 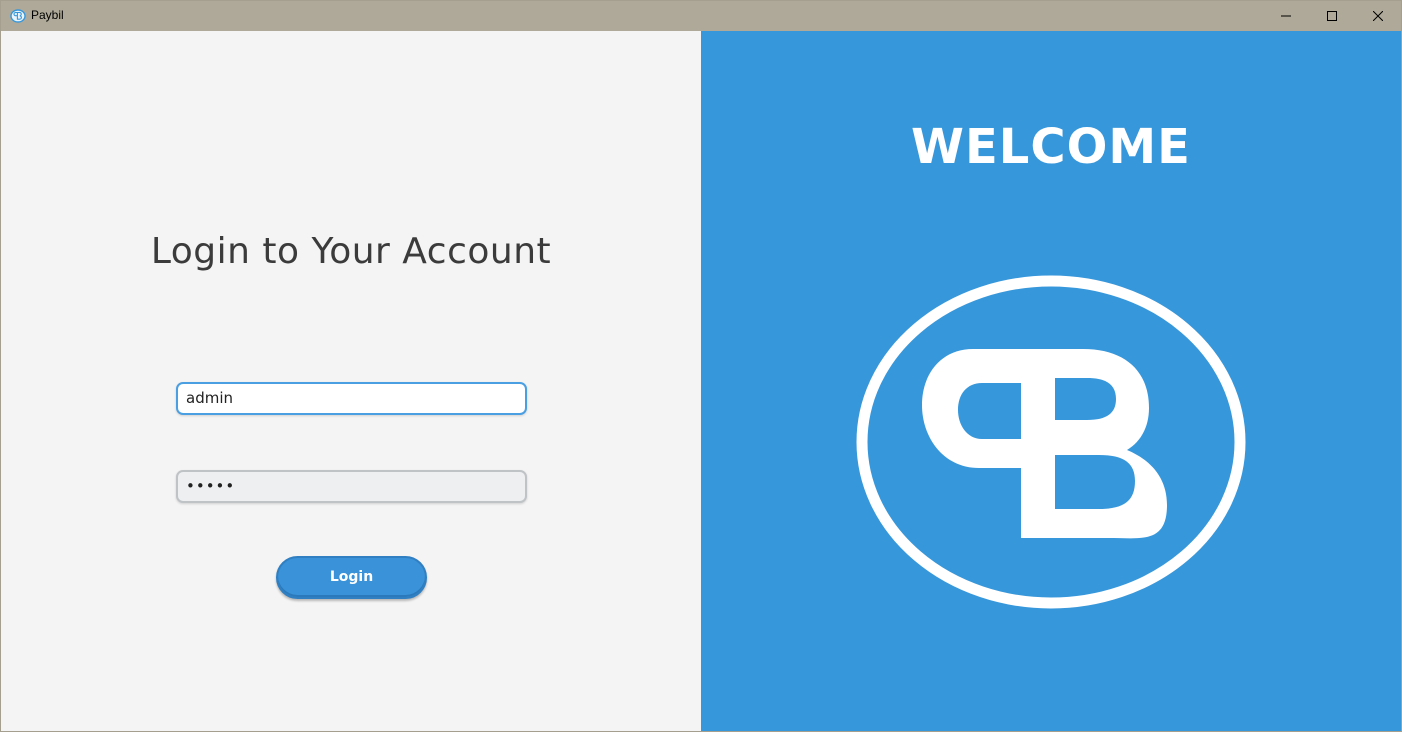 What do you see at coordinates (351, 577) in the screenshot?
I see `login-button: Login` at bounding box center [351, 577].